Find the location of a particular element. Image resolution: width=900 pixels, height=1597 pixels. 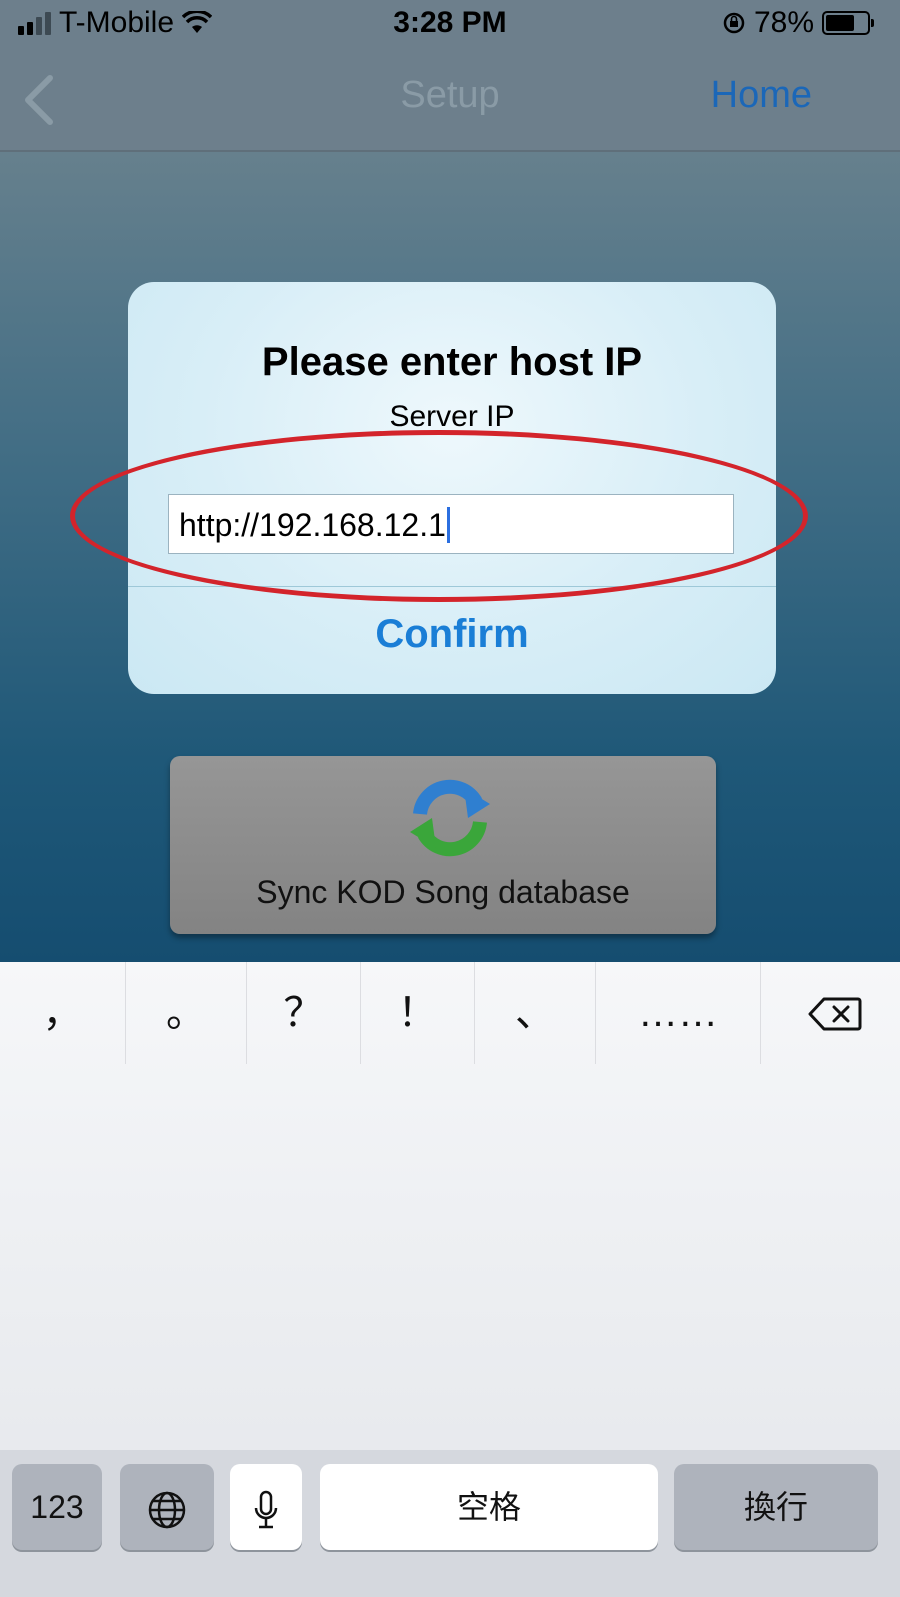

candidate-enumeration-comma: 、 is located at coordinates (535, 1013).